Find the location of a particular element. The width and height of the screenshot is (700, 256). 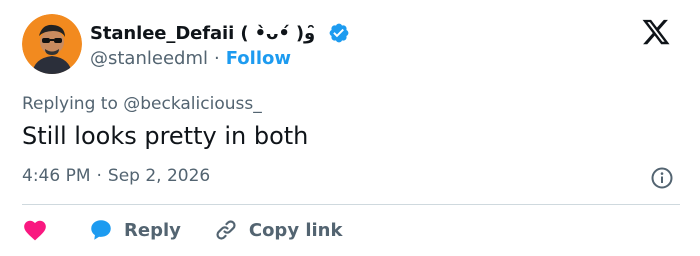

copy-link-button: Copy link is located at coordinates (278, 230).